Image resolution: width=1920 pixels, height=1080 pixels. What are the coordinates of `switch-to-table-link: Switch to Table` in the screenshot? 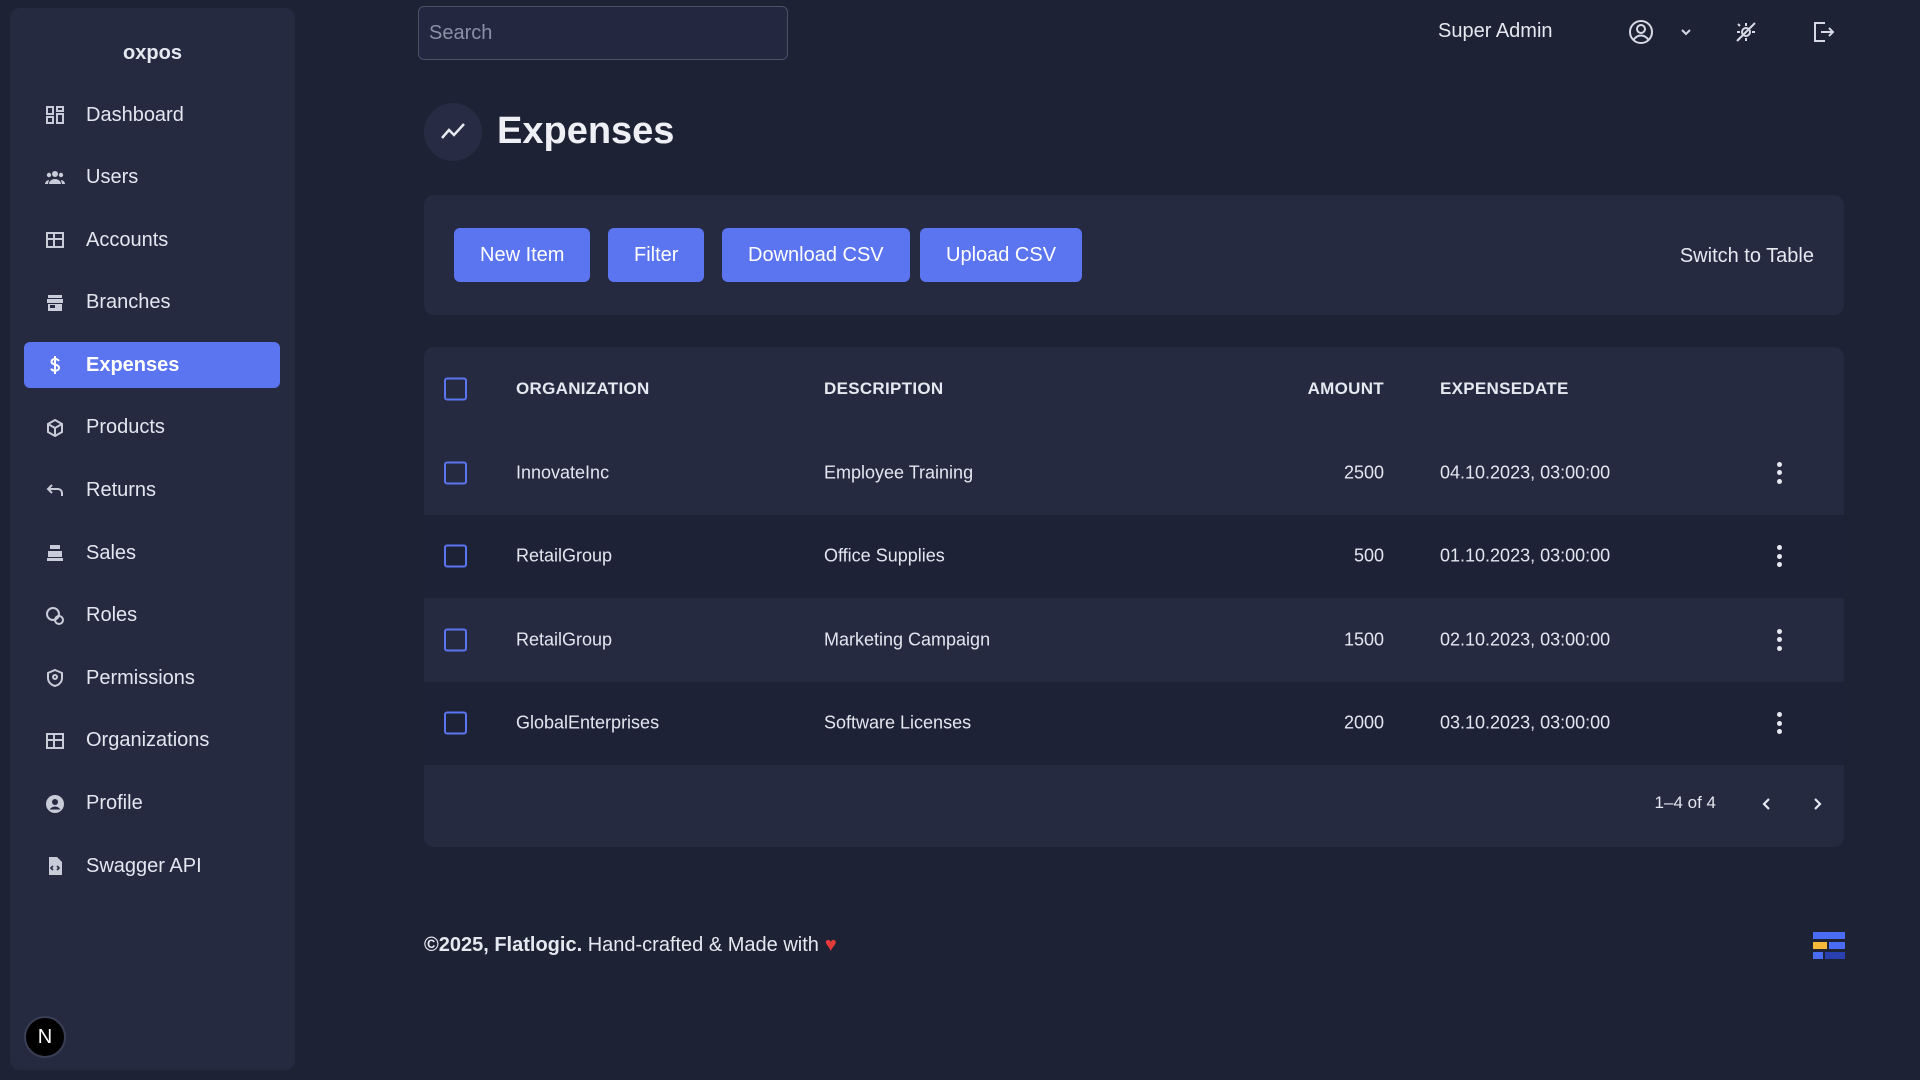 It's located at (1747, 256).